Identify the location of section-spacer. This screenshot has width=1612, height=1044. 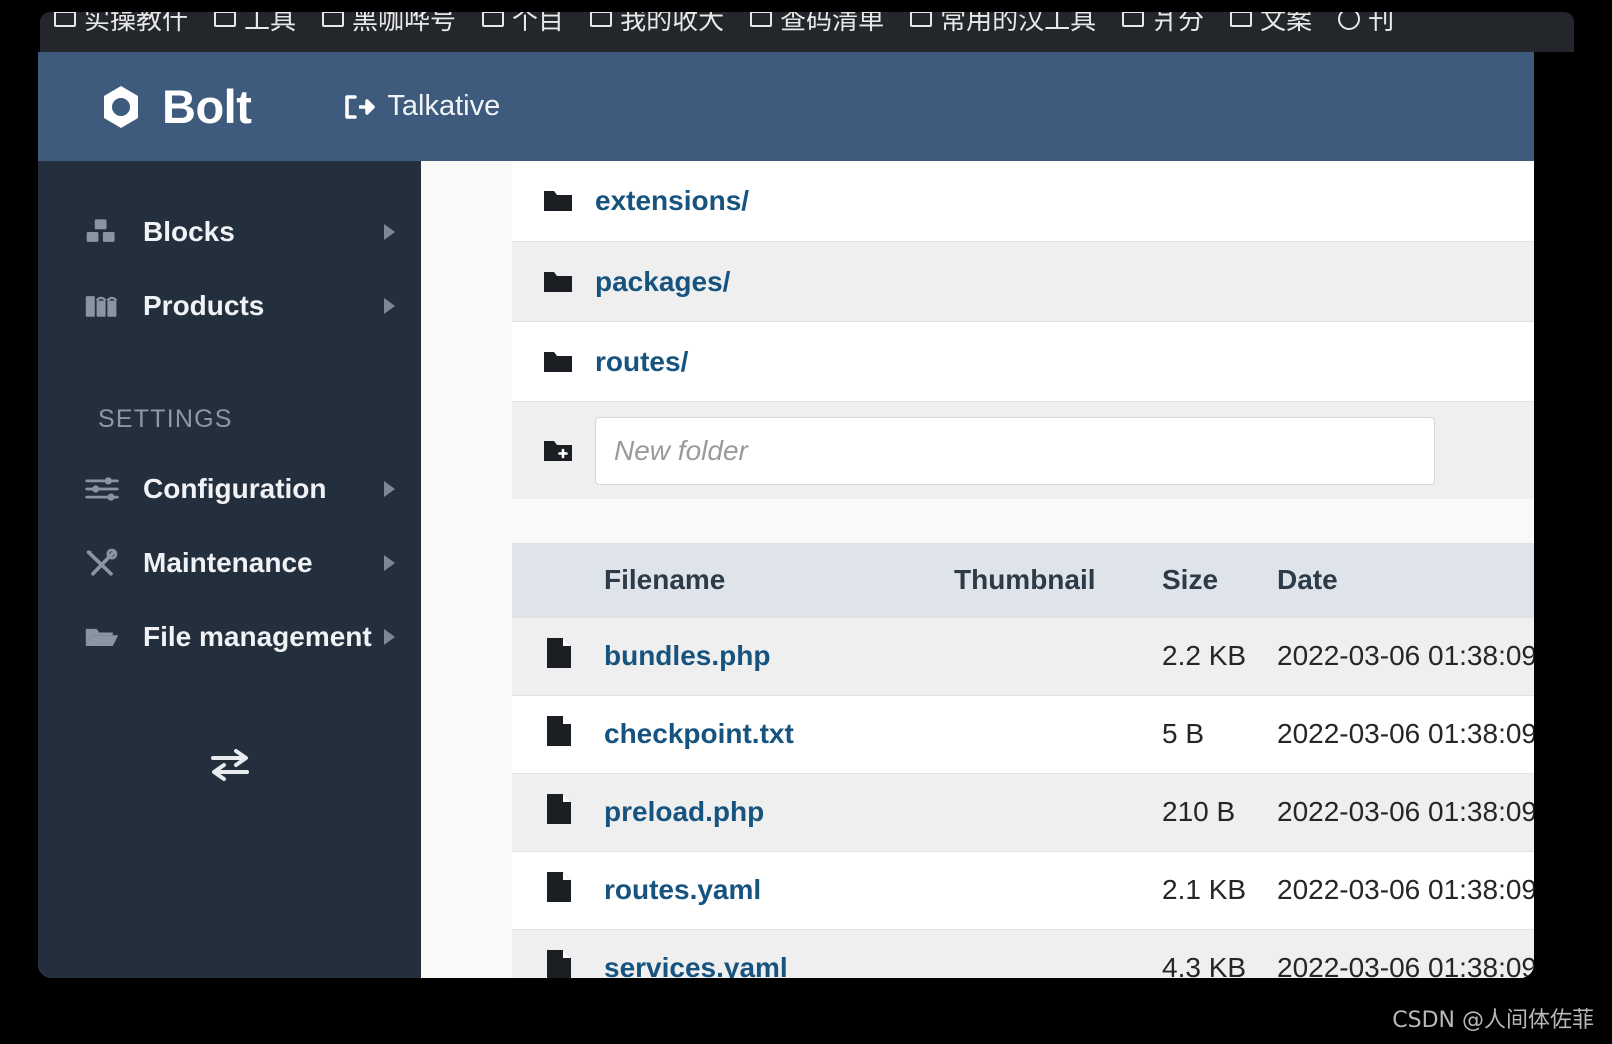
(1023, 521).